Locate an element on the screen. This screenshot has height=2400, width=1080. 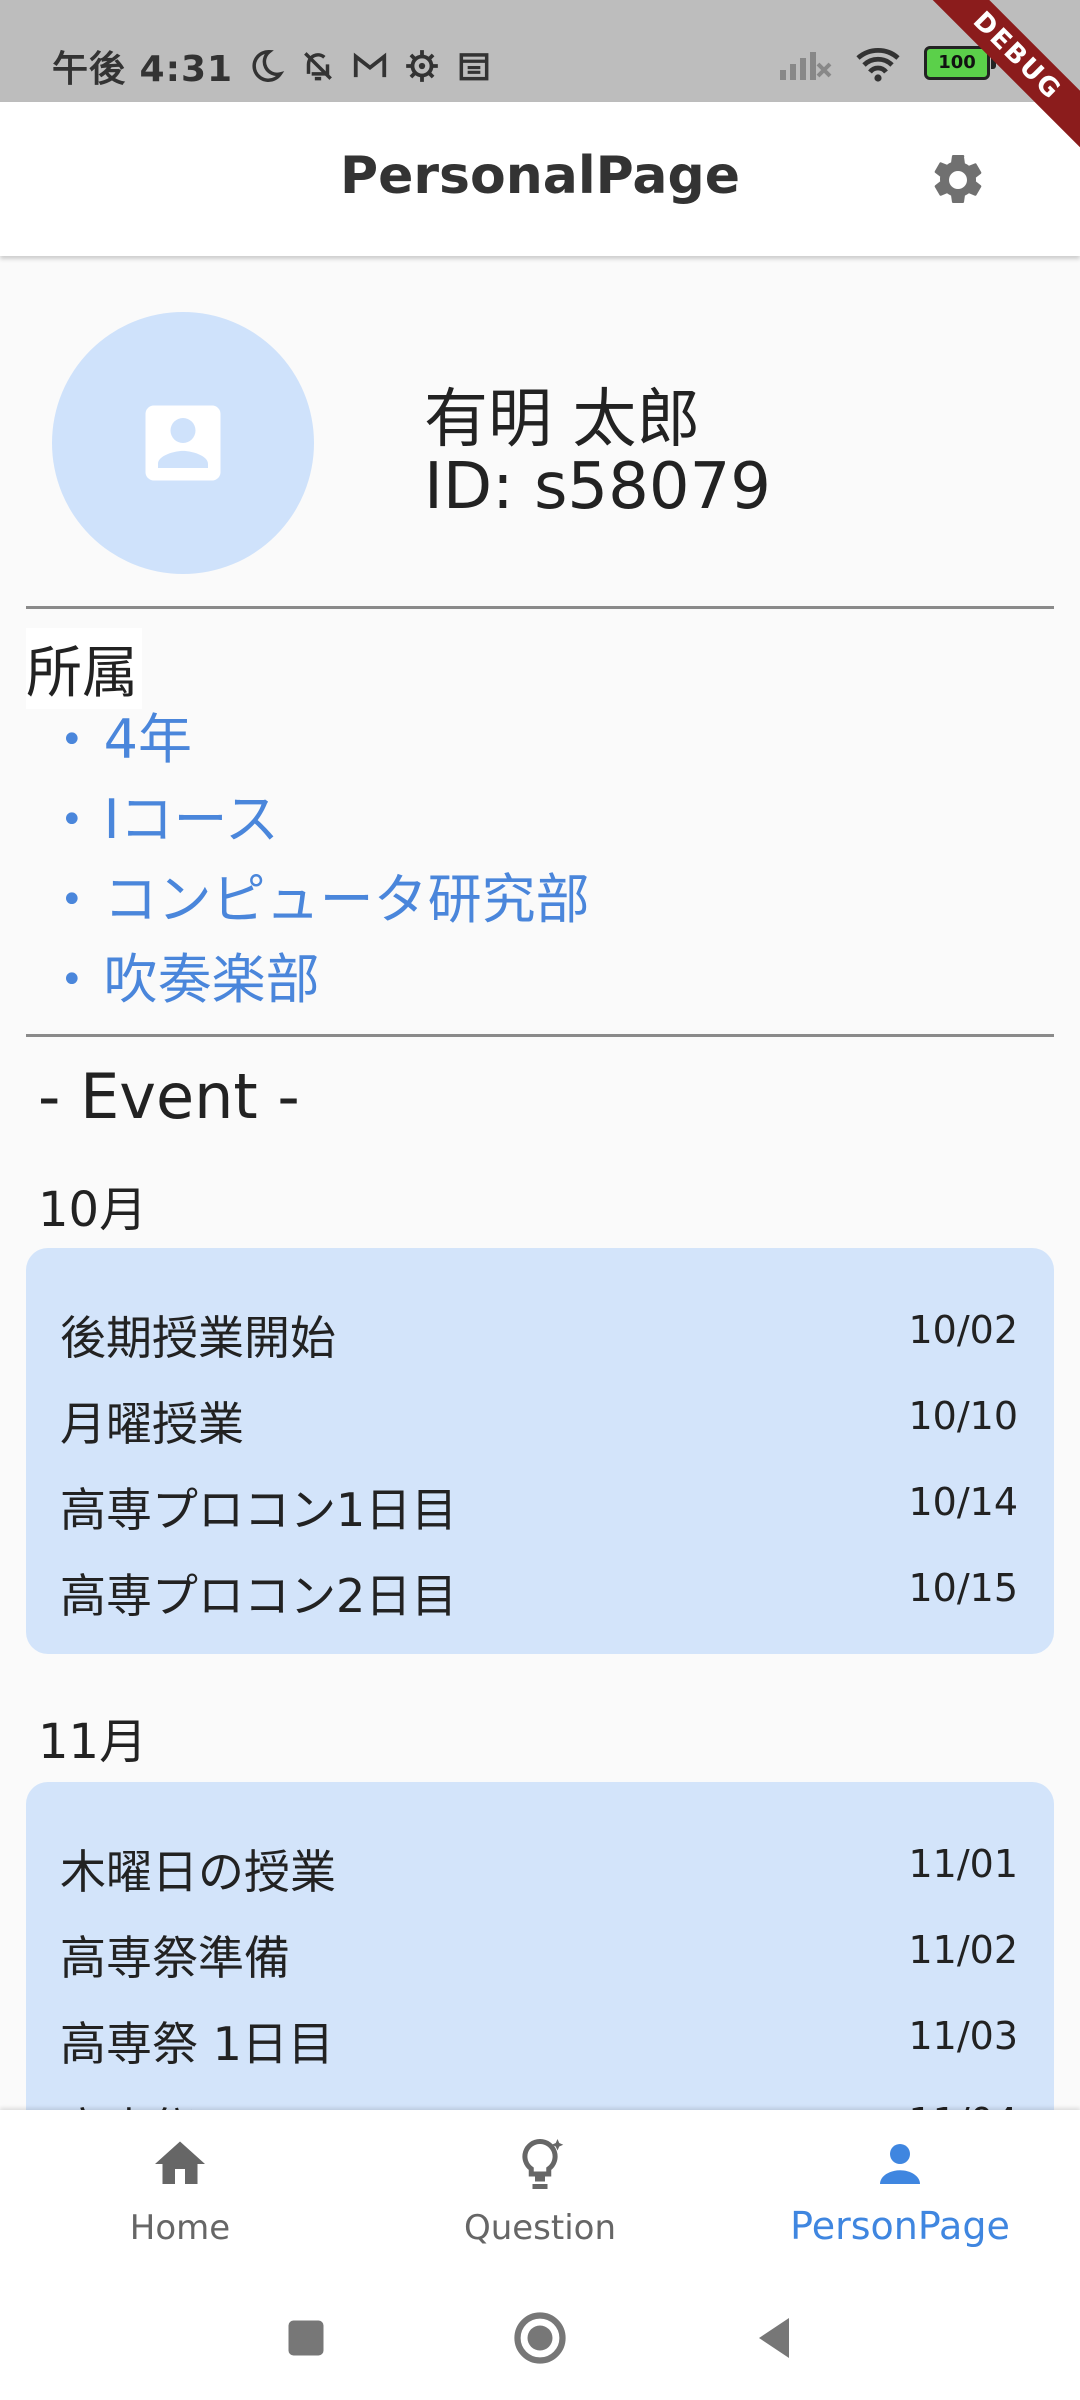
calendar-icon is located at coordinates (474, 67).